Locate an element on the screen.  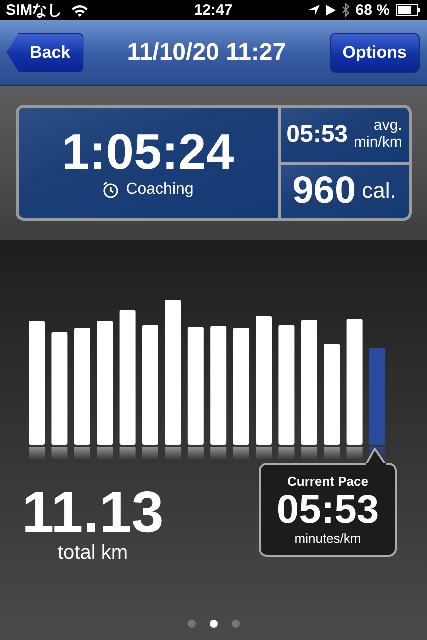
options-button: Options is located at coordinates (375, 52).